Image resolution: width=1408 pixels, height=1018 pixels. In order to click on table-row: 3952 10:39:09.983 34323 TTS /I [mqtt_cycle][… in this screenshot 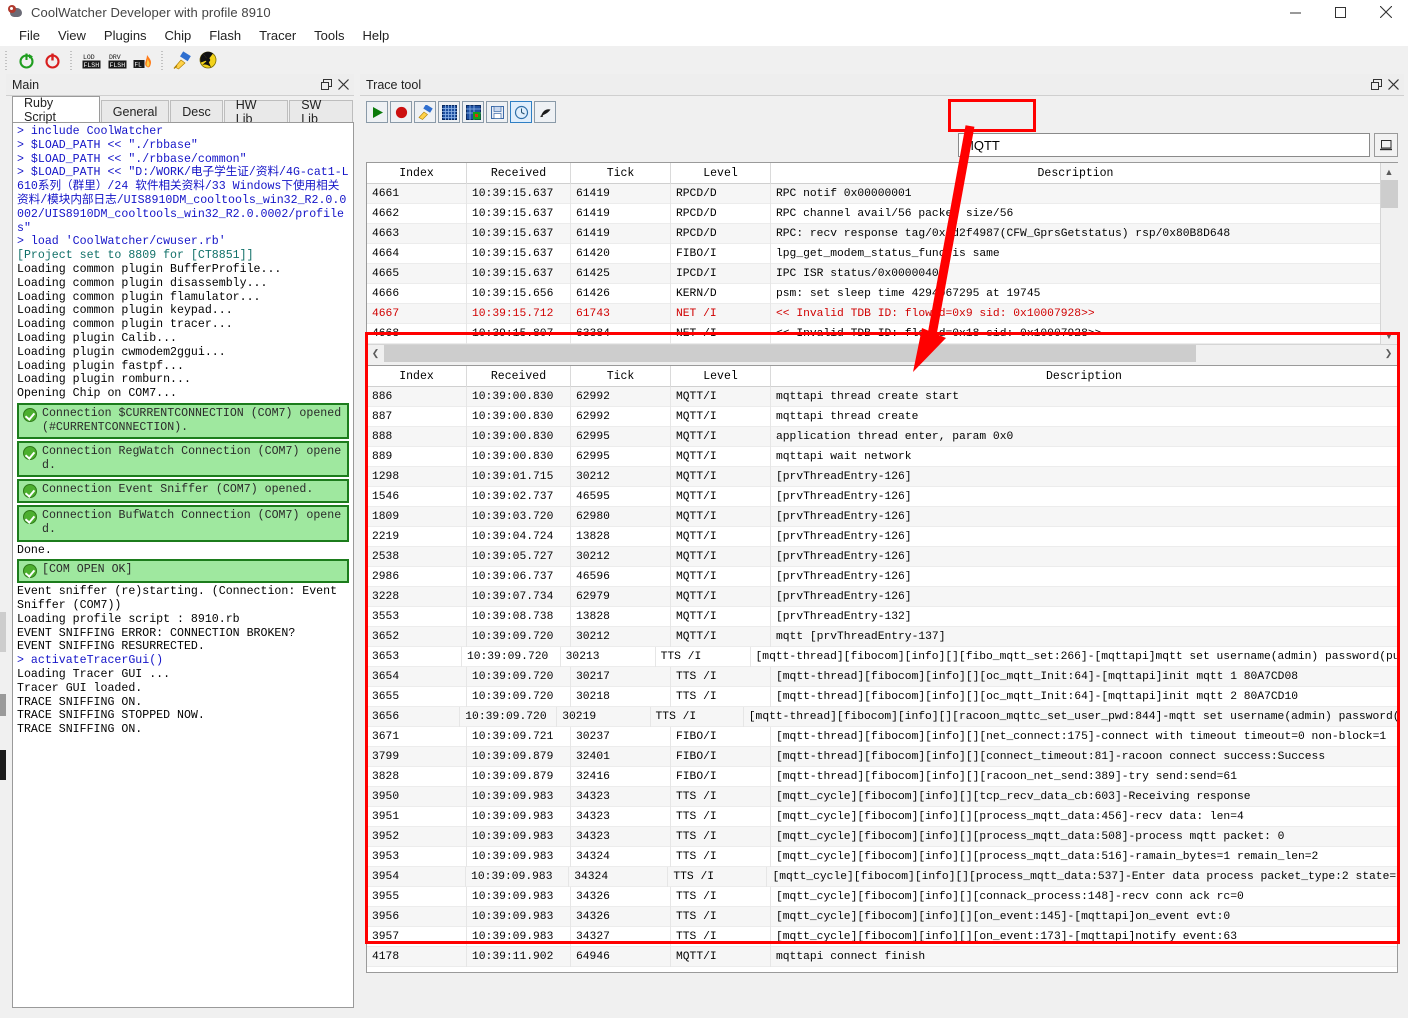, I will do `click(882, 837)`.